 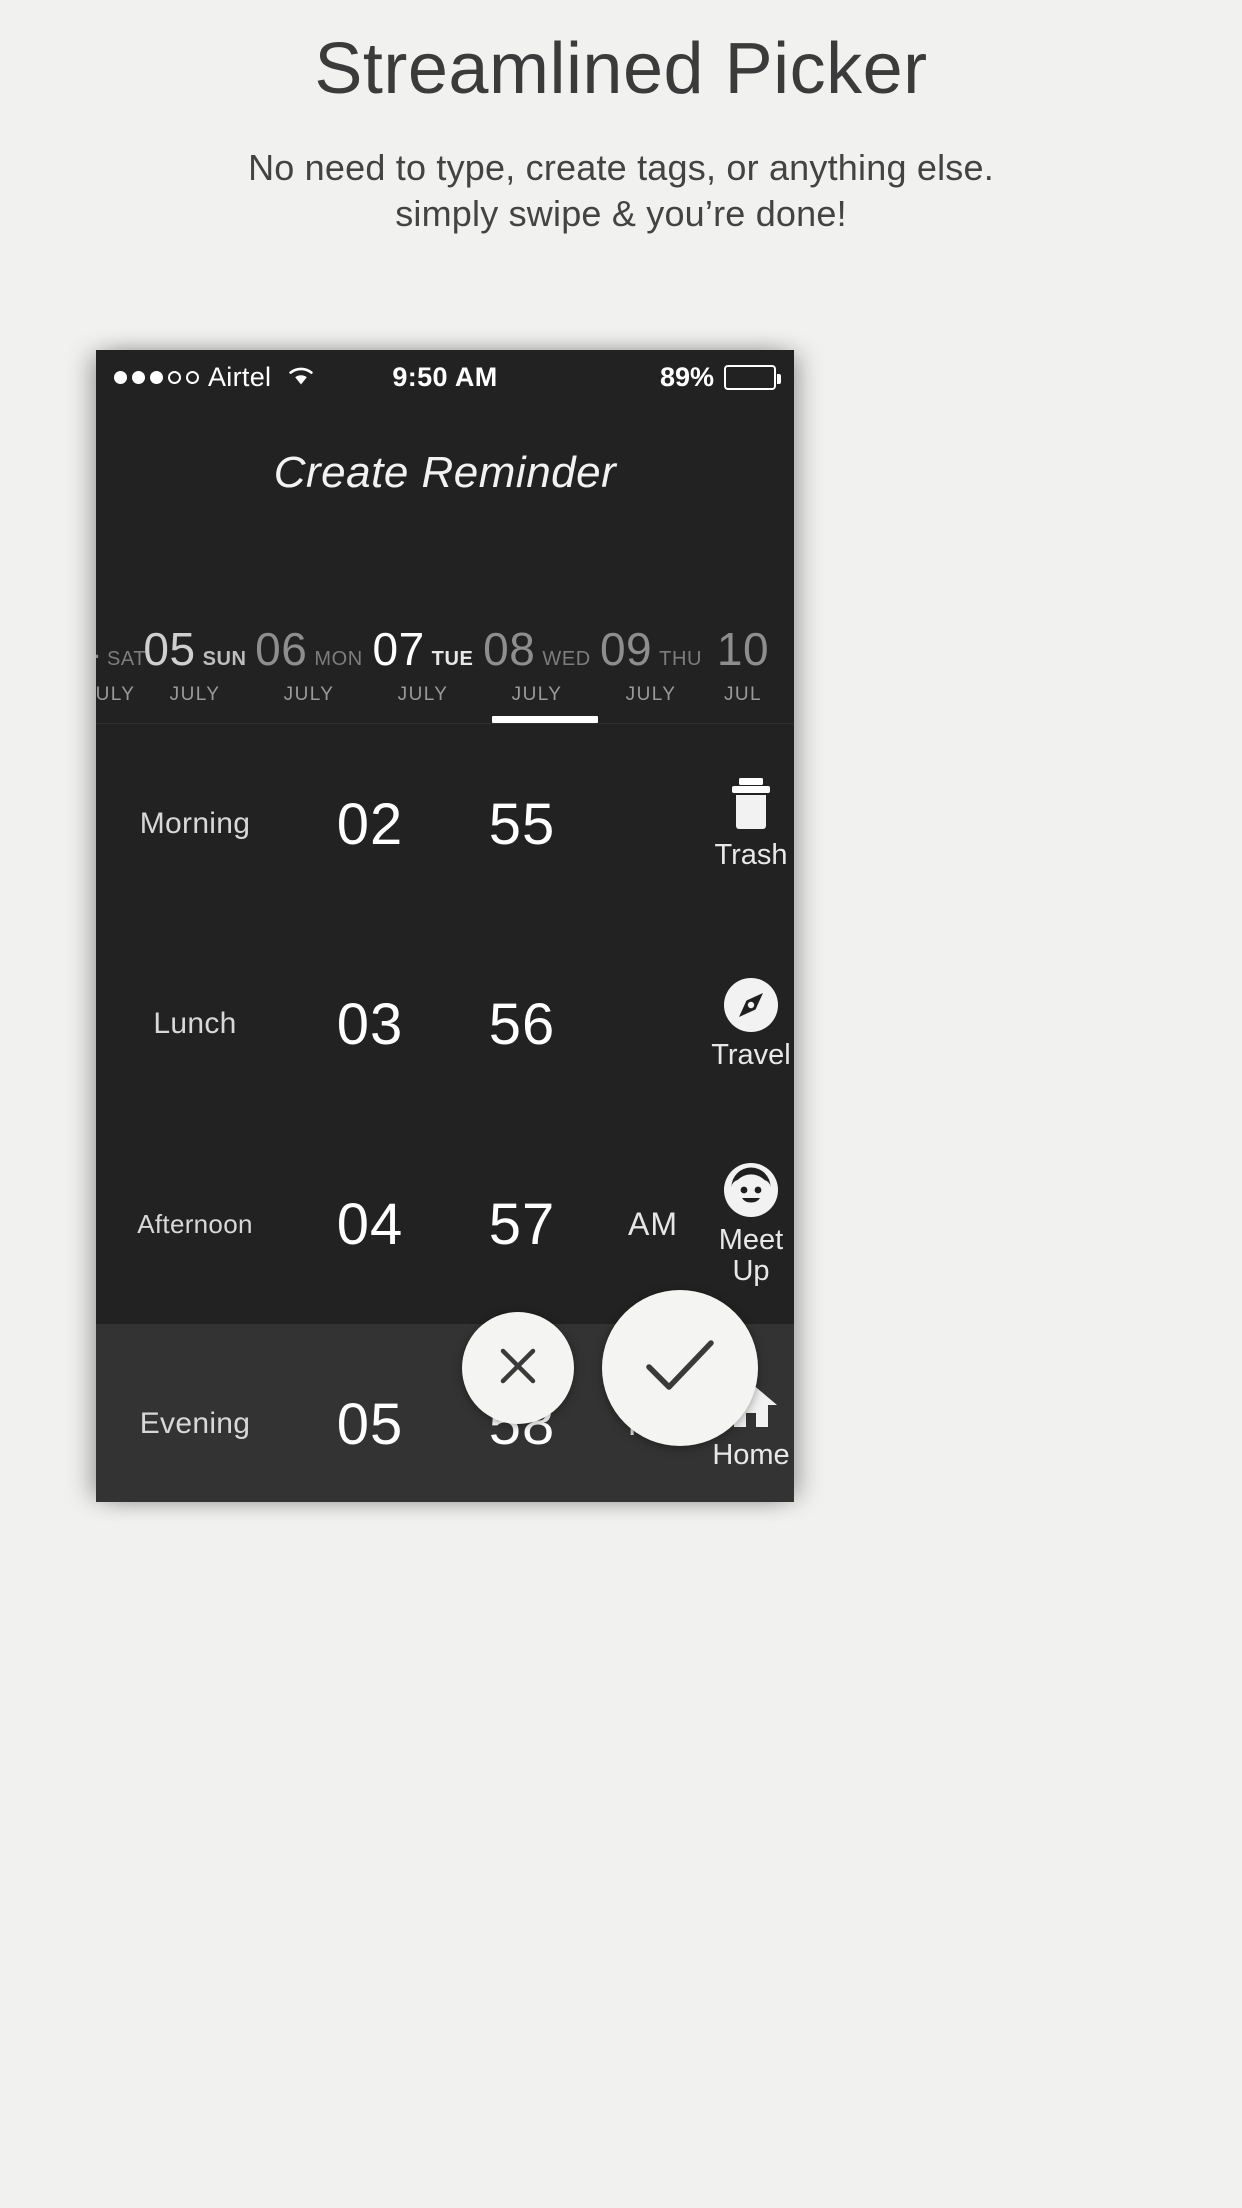 I want to click on page-title: Streamlined Picker, so click(x=621, y=69).